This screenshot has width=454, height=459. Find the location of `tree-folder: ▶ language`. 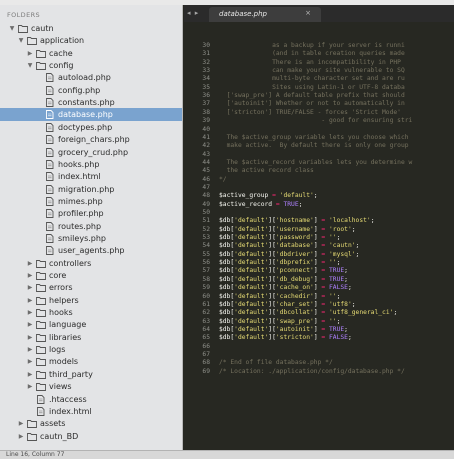

tree-folder: ▶ language is located at coordinates (91, 324).